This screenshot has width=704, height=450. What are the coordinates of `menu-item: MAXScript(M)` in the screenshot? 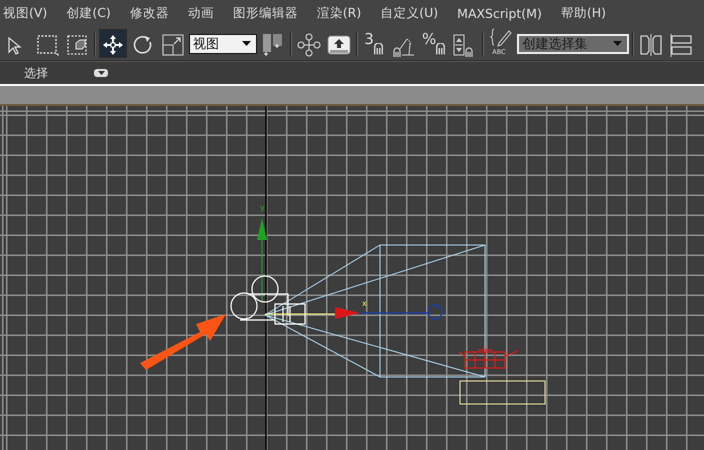 It's located at (499, 13).